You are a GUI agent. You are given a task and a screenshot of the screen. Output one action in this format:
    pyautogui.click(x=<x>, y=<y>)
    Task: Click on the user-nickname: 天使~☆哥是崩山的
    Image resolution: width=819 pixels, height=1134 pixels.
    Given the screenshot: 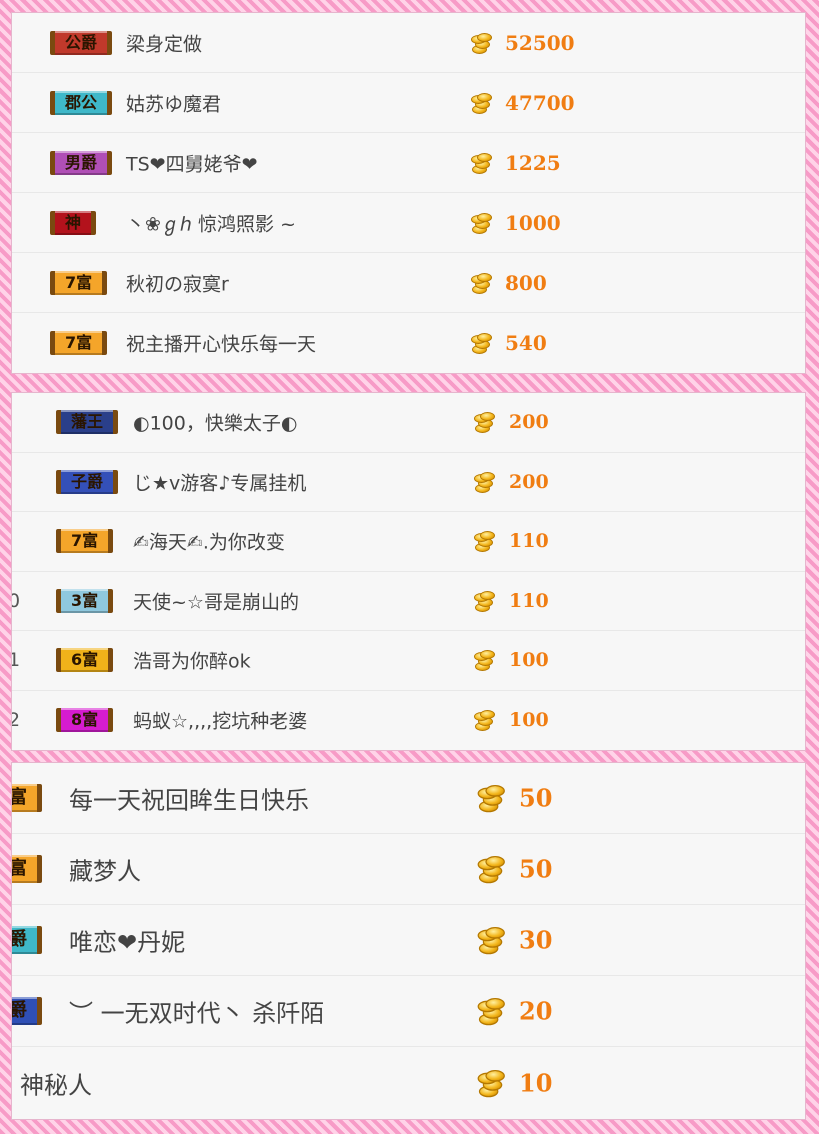 What is the action you would take?
    pyautogui.click(x=216, y=600)
    